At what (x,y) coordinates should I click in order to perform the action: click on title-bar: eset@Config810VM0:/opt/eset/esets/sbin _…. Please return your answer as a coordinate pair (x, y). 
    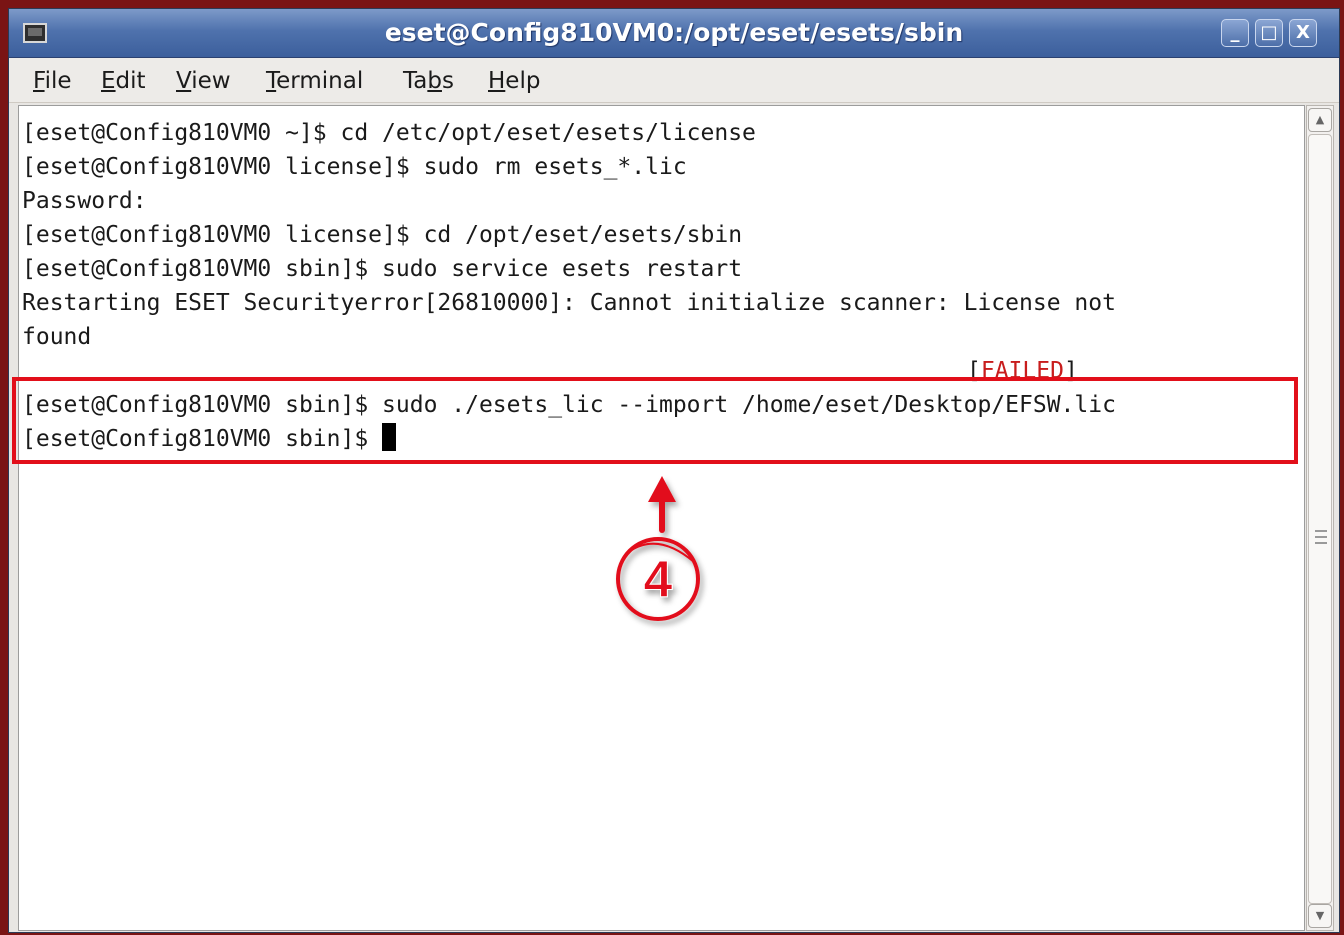
    Looking at the image, I should click on (674, 33).